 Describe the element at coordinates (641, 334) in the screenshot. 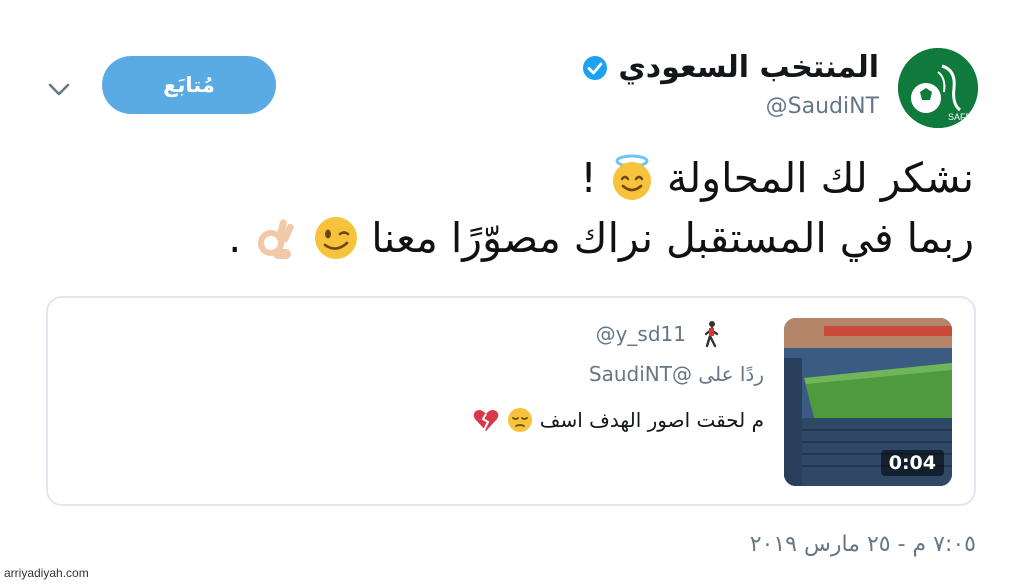

I see `quoted-handle: @y_sd11` at that location.